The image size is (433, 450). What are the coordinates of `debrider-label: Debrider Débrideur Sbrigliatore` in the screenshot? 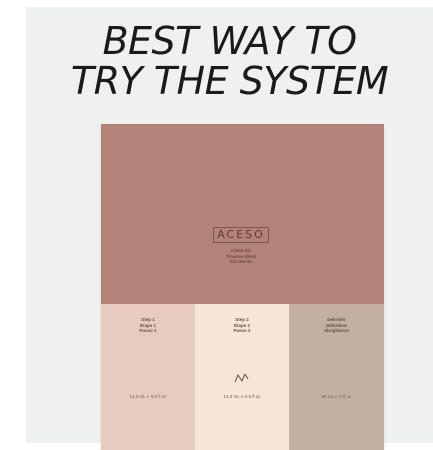 It's located at (336, 325).